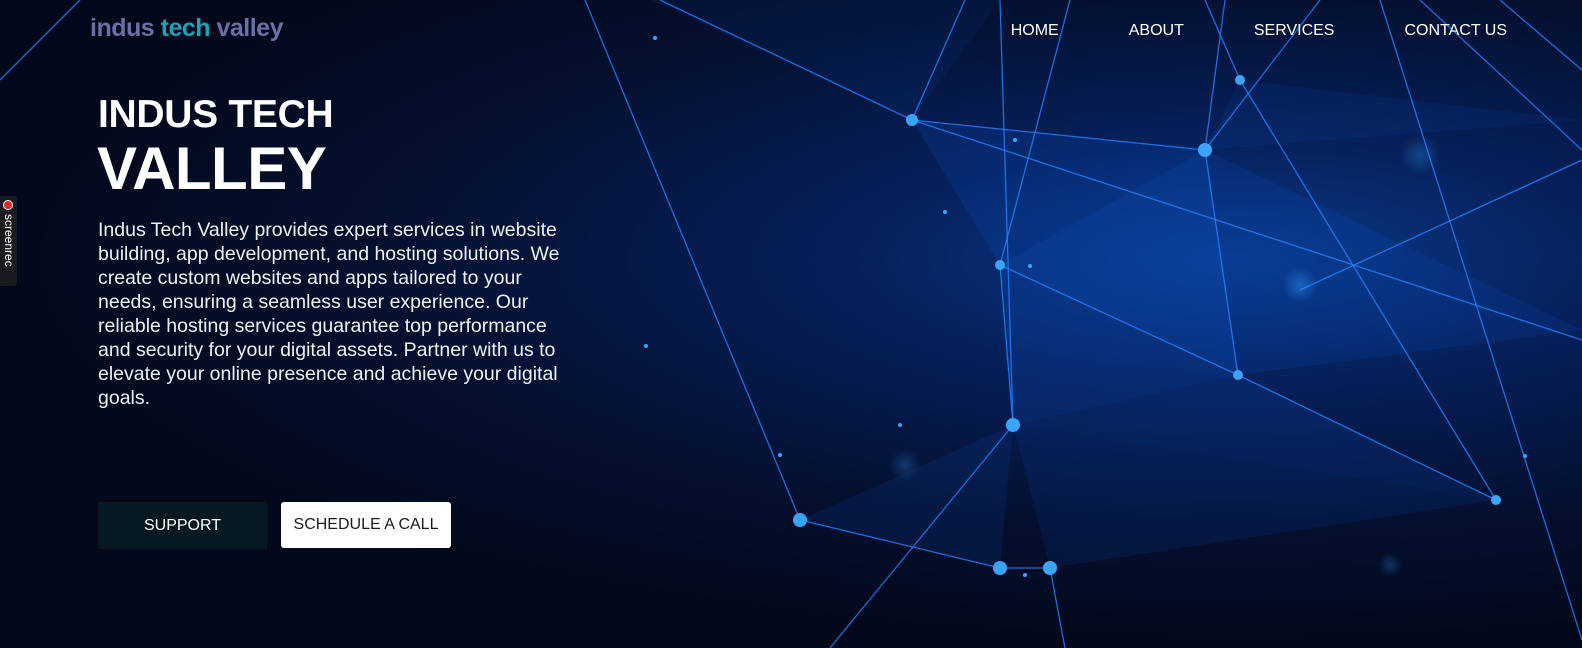 This screenshot has width=1582, height=648. Describe the element at coordinates (122, 28) in the screenshot. I see `logo-word-indus: indus` at that location.